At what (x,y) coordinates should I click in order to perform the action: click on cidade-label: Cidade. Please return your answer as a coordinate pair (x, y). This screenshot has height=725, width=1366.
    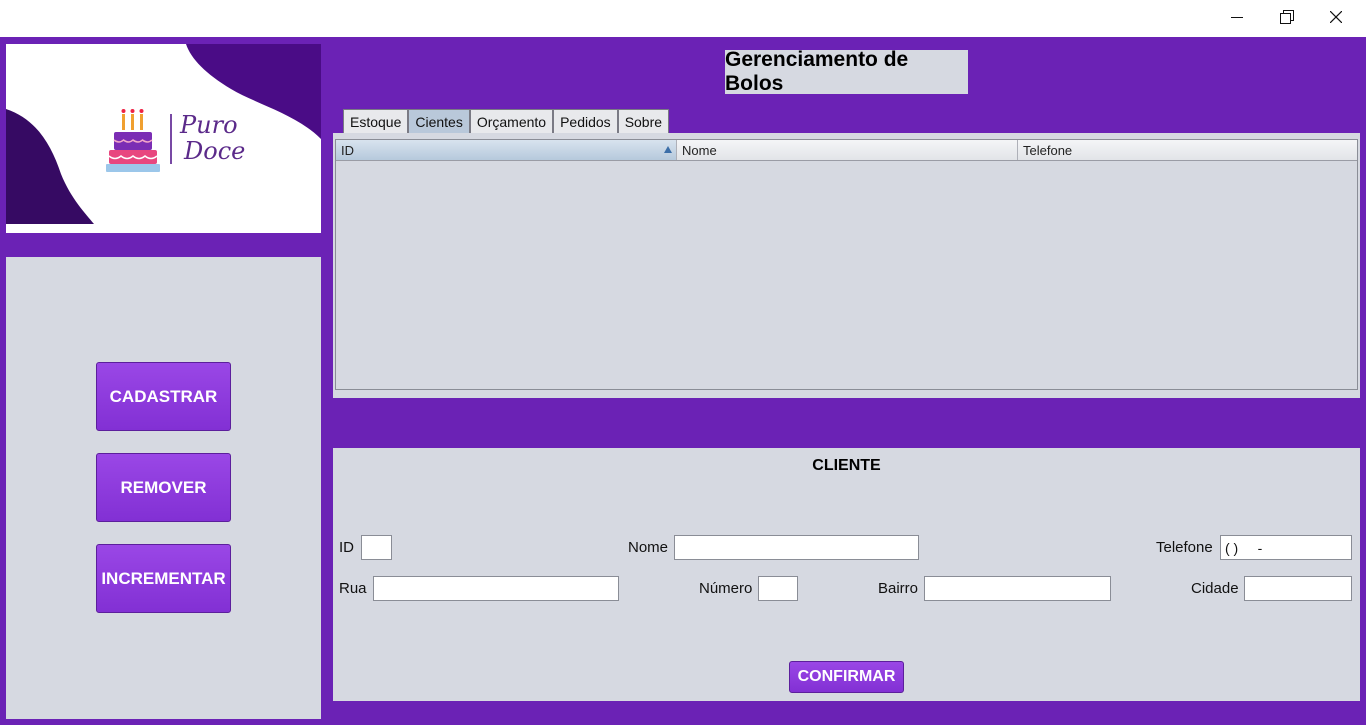
    Looking at the image, I should click on (1215, 588).